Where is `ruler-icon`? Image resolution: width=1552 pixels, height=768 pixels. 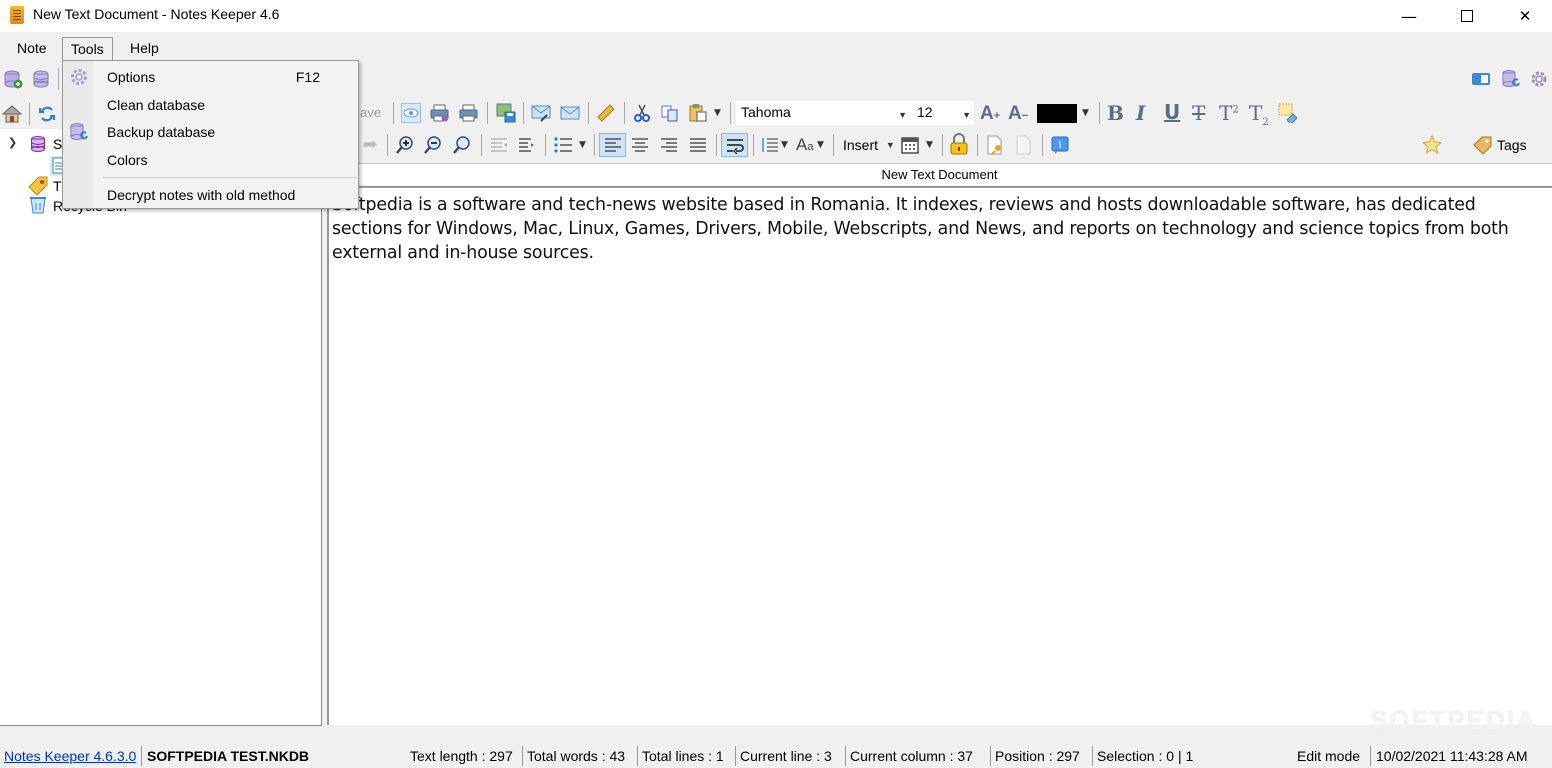 ruler-icon is located at coordinates (606, 113).